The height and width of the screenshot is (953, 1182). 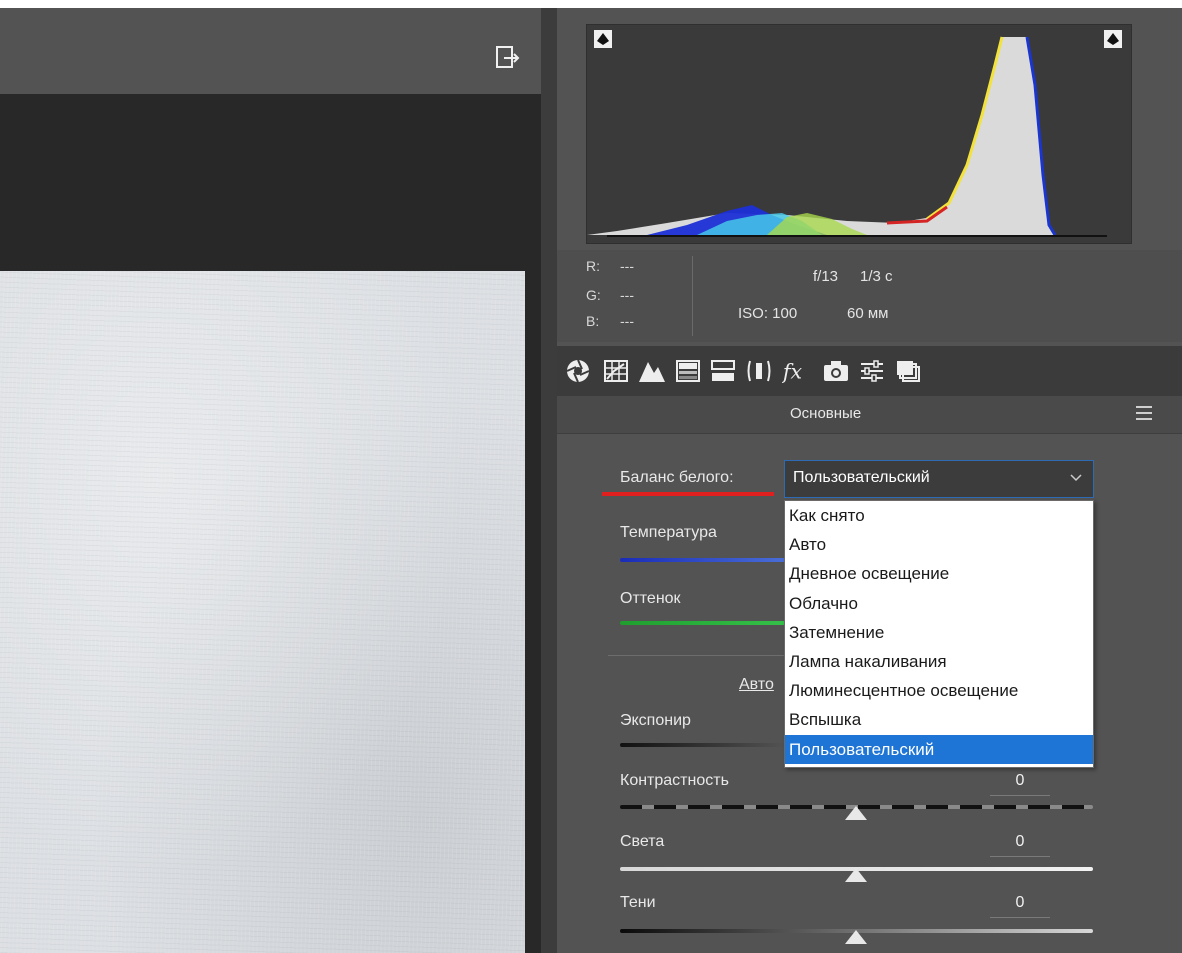 What do you see at coordinates (939, 690) in the screenshot?
I see `wb-option-fluorescent: Люминесцентное освещение` at bounding box center [939, 690].